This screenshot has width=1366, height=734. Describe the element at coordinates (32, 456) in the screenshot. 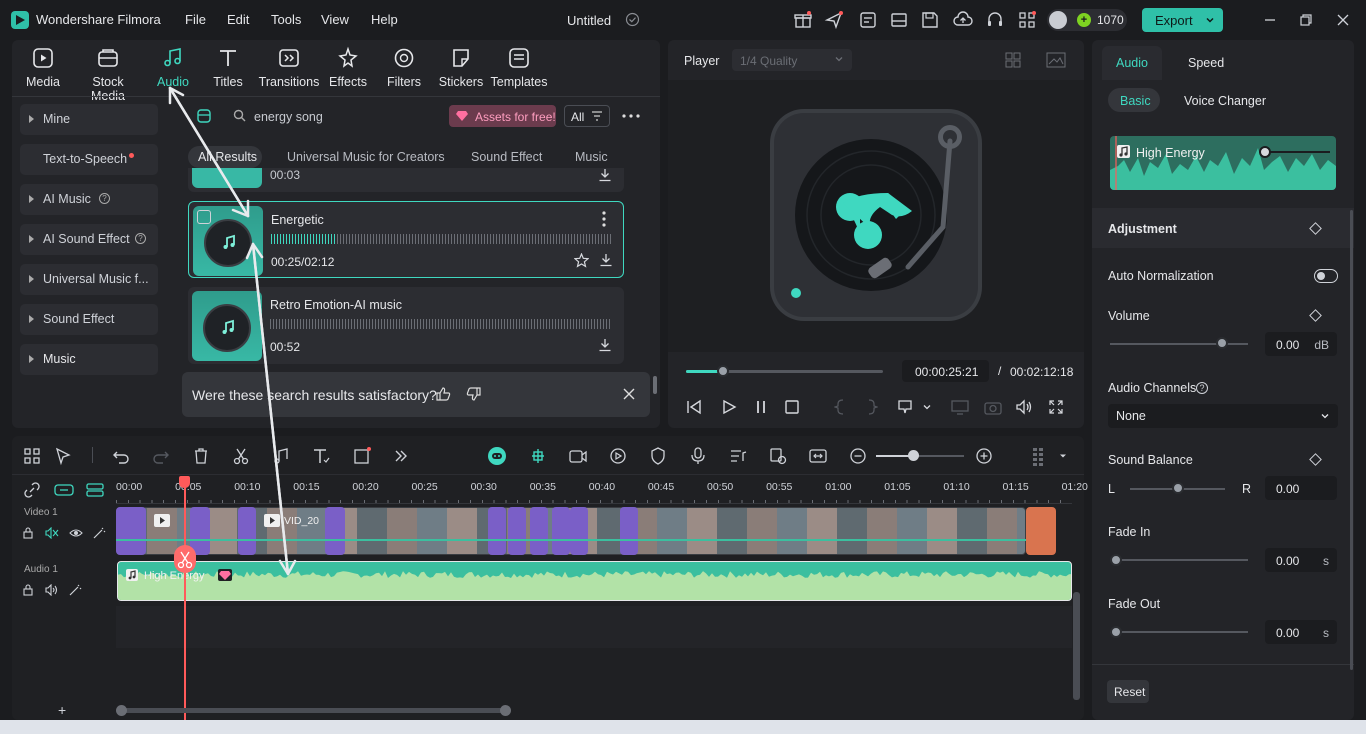

I see `layout-grid-icon` at that location.